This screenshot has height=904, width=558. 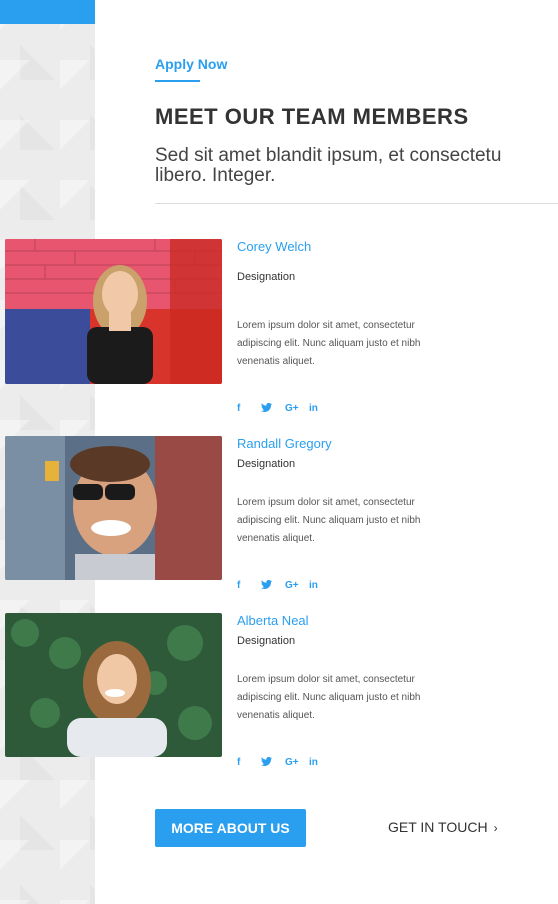 I want to click on apply-now-underline, so click(x=177, y=81).